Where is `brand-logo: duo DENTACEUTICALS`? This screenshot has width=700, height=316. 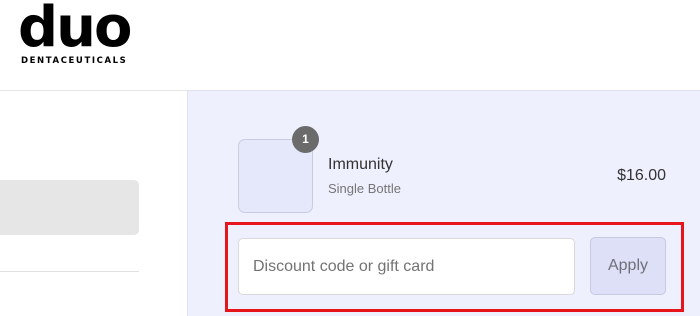
brand-logo: duo DENTACEUTICALS is located at coordinates (75, 33).